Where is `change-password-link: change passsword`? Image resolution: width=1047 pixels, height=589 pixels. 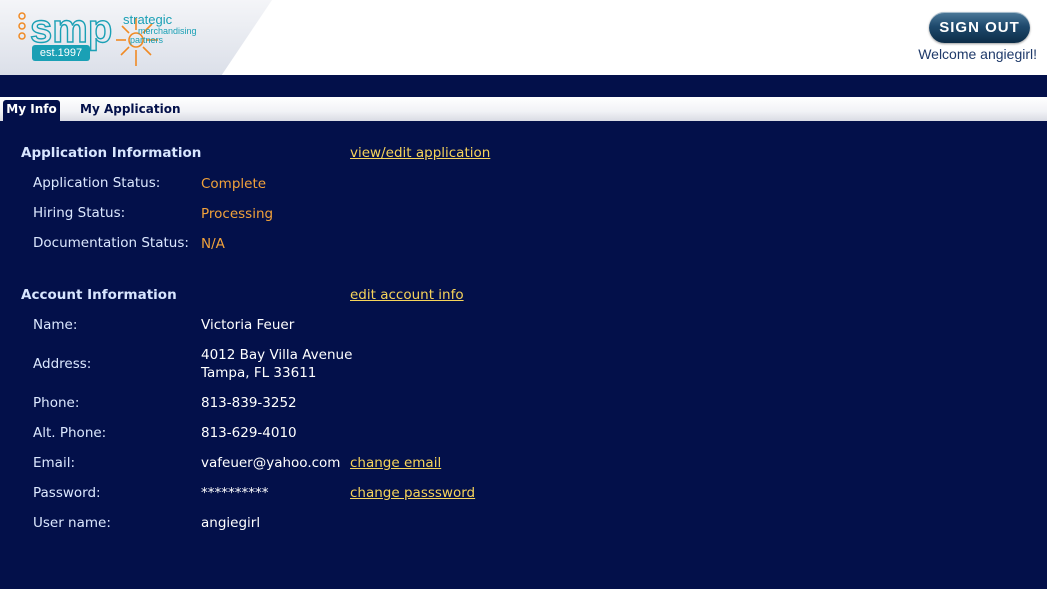 change-password-link: change passsword is located at coordinates (412, 493).